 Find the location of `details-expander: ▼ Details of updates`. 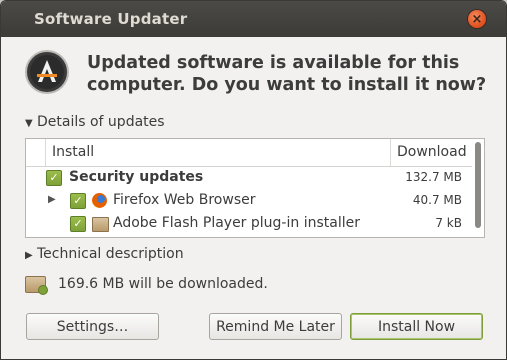

details-expander: ▼ Details of updates is located at coordinates (95, 122).